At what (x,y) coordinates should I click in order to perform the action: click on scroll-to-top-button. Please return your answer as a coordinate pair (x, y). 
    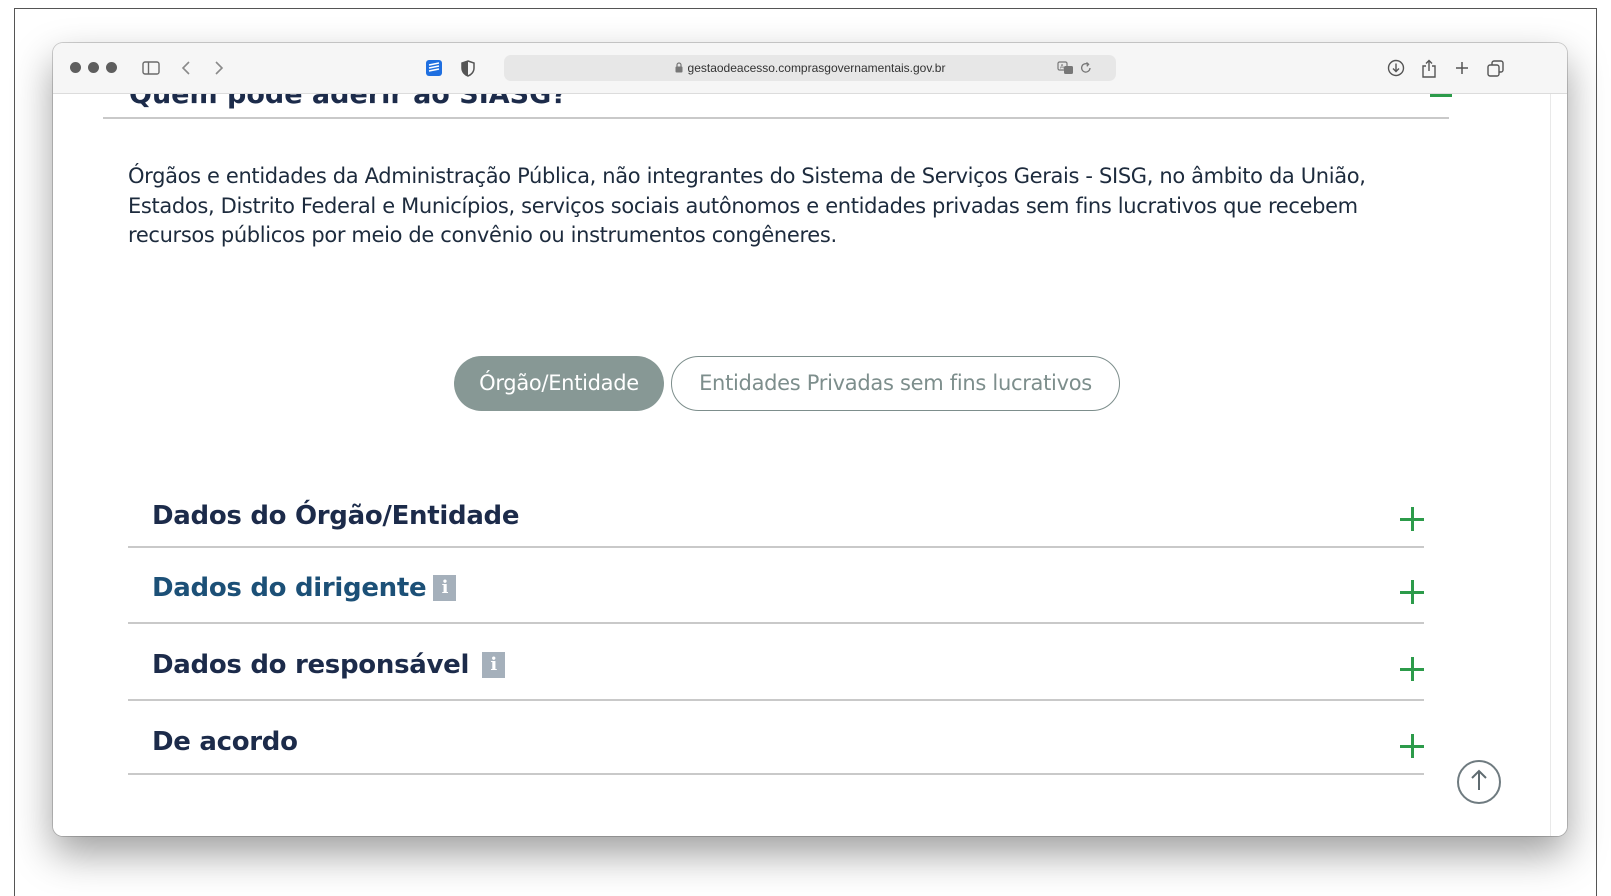
    Looking at the image, I should click on (1479, 782).